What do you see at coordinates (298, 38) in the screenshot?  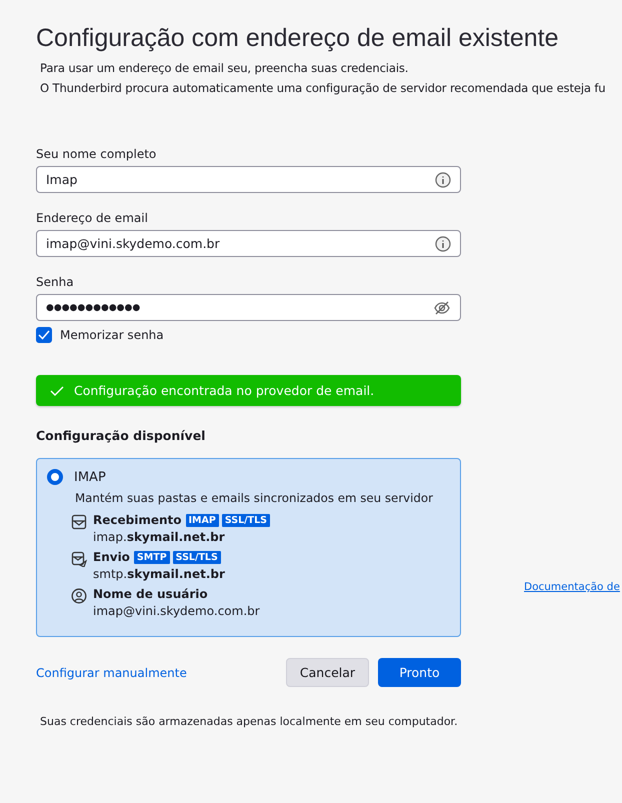 I see `page-title: Configuração com endereço de email existente` at bounding box center [298, 38].